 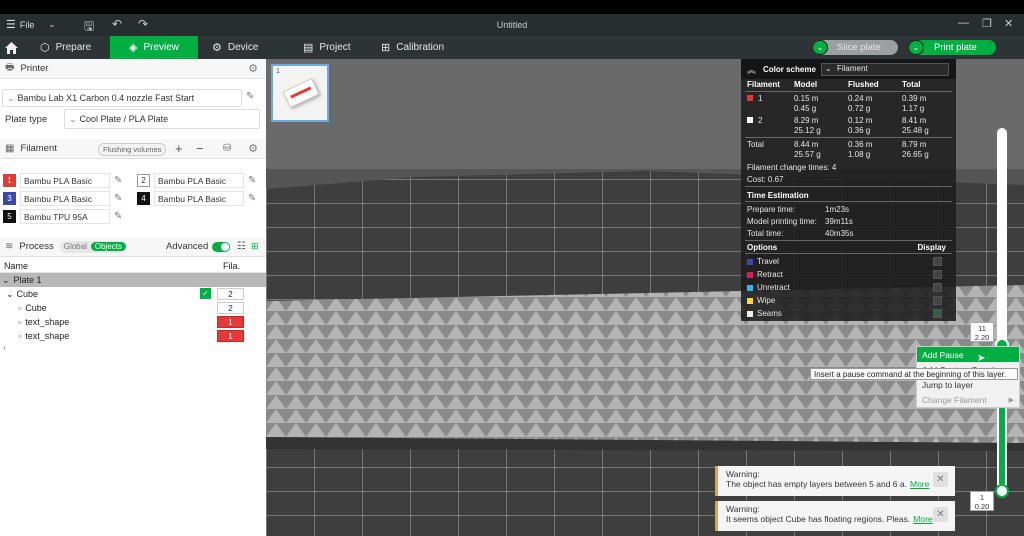 I want to click on advanced-switch, so click(x=221, y=247).